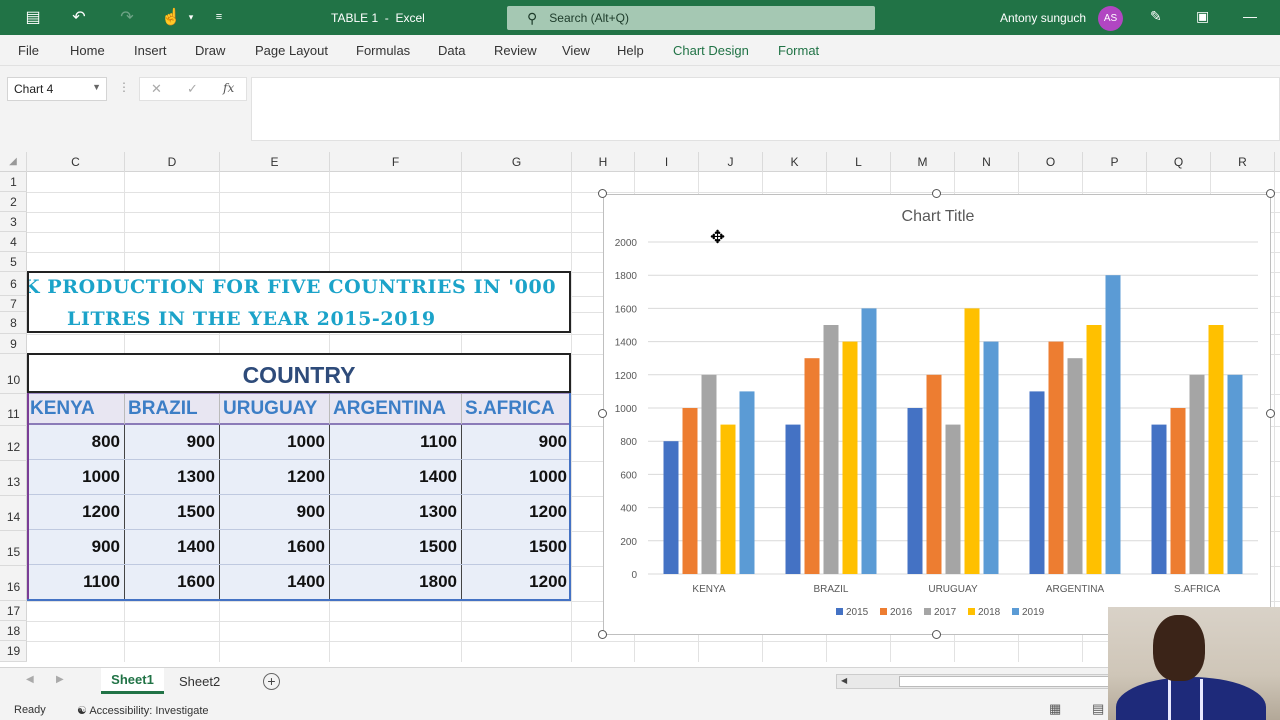 This screenshot has height=720, width=1280. I want to click on sheet-tab-sheet1: Sheet1, so click(132, 681).